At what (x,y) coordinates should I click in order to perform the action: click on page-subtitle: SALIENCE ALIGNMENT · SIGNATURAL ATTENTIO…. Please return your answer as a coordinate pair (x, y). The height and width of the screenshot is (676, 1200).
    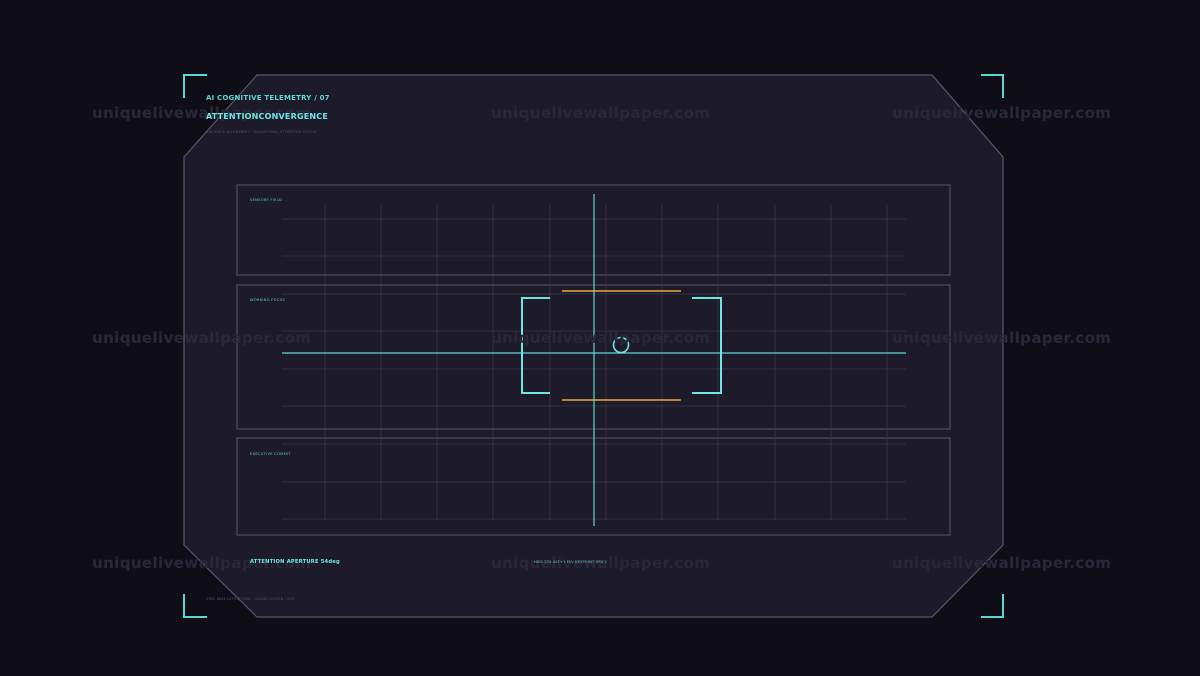
    Looking at the image, I should click on (261, 132).